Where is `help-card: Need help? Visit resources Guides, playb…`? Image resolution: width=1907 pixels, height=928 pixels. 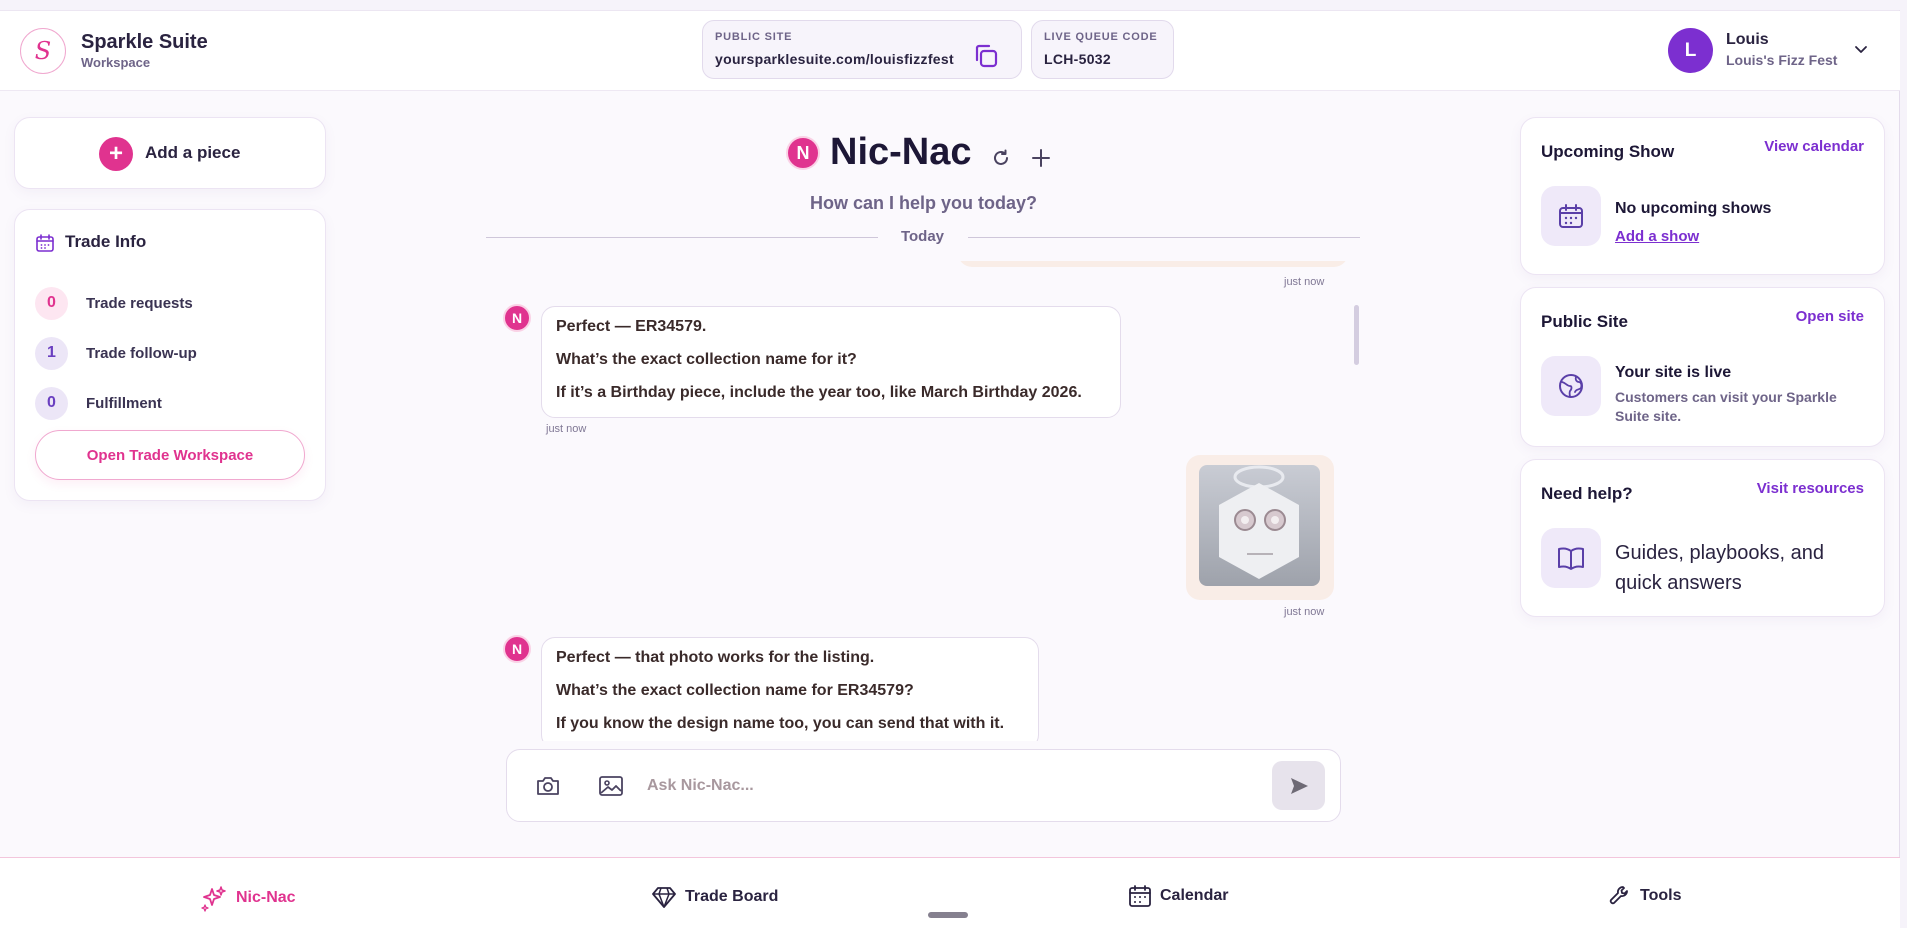 help-card: Need help? Visit resources Guides, playb… is located at coordinates (1702, 538).